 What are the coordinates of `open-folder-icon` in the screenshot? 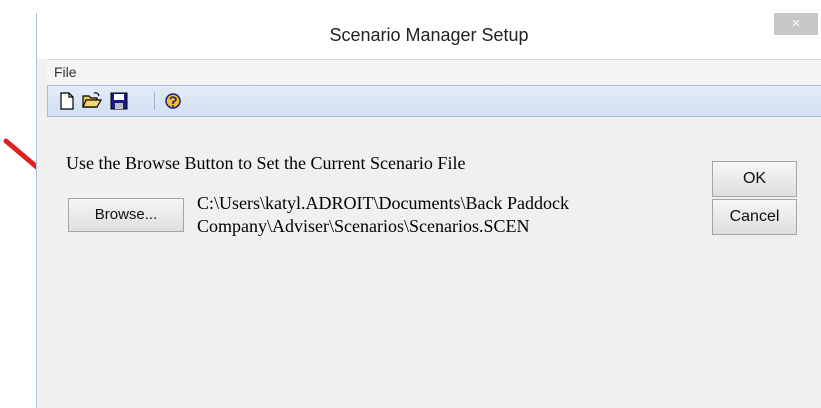 It's located at (92, 101).